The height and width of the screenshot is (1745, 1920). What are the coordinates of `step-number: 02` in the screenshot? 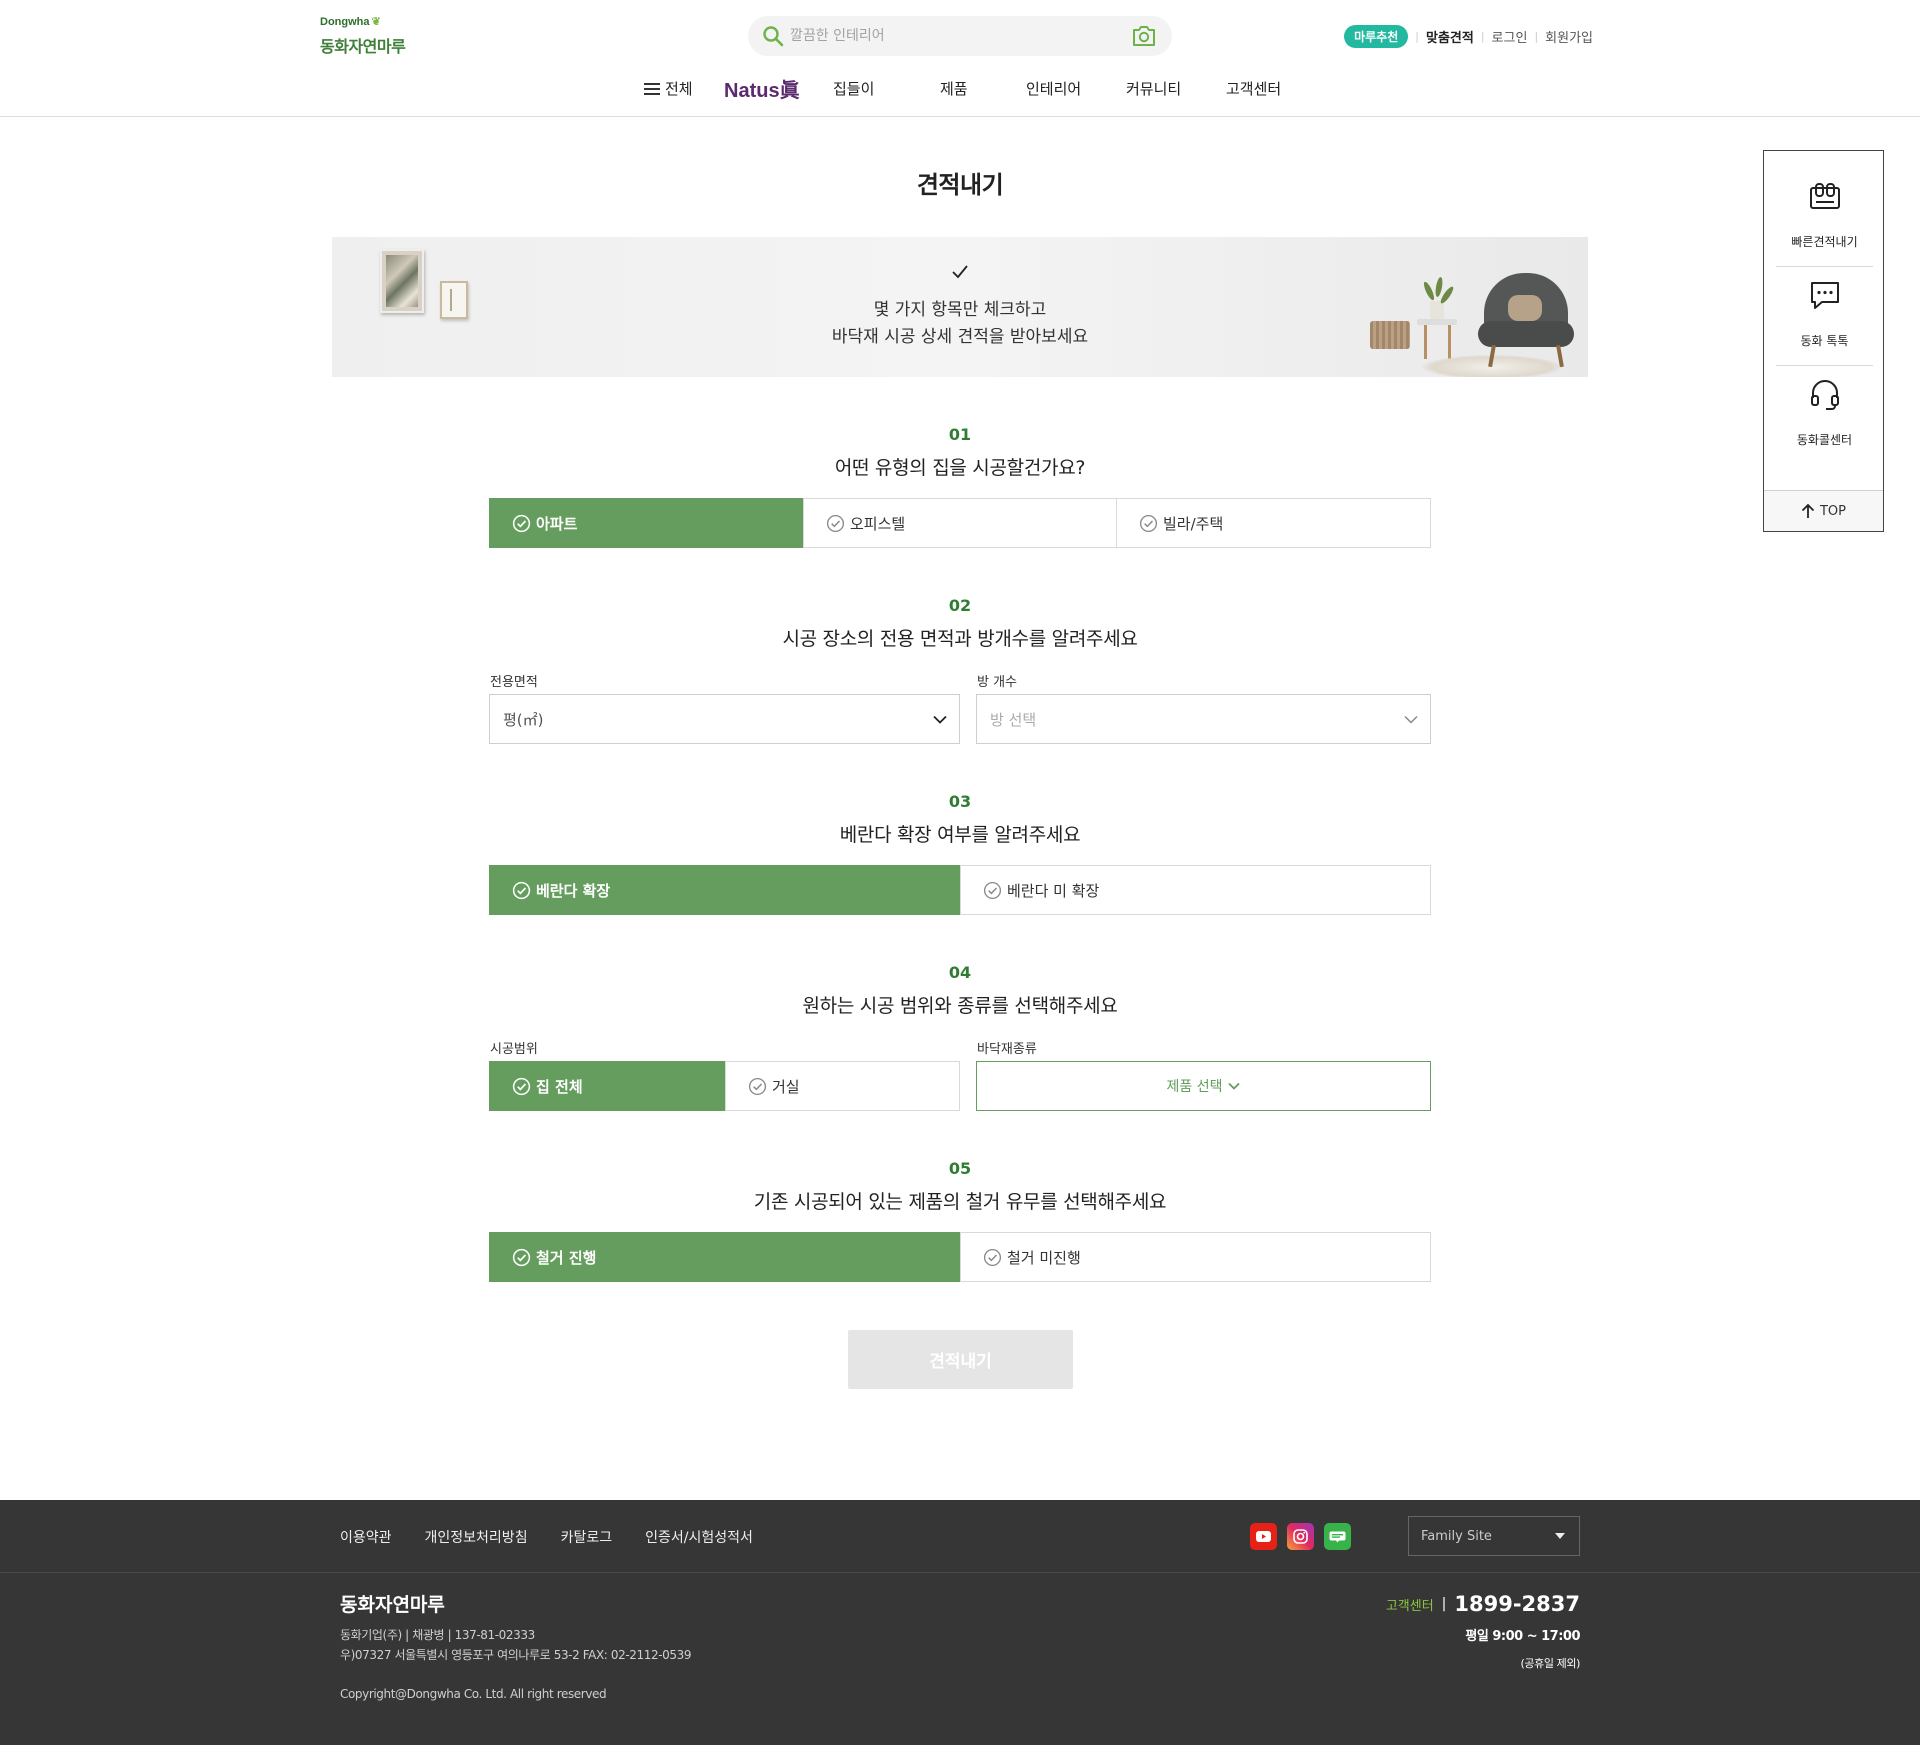 It's located at (960, 605).